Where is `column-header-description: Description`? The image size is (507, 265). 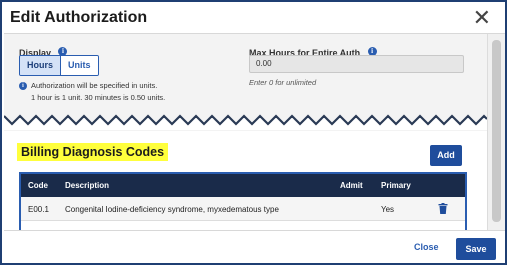 column-header-description: Description is located at coordinates (87, 185).